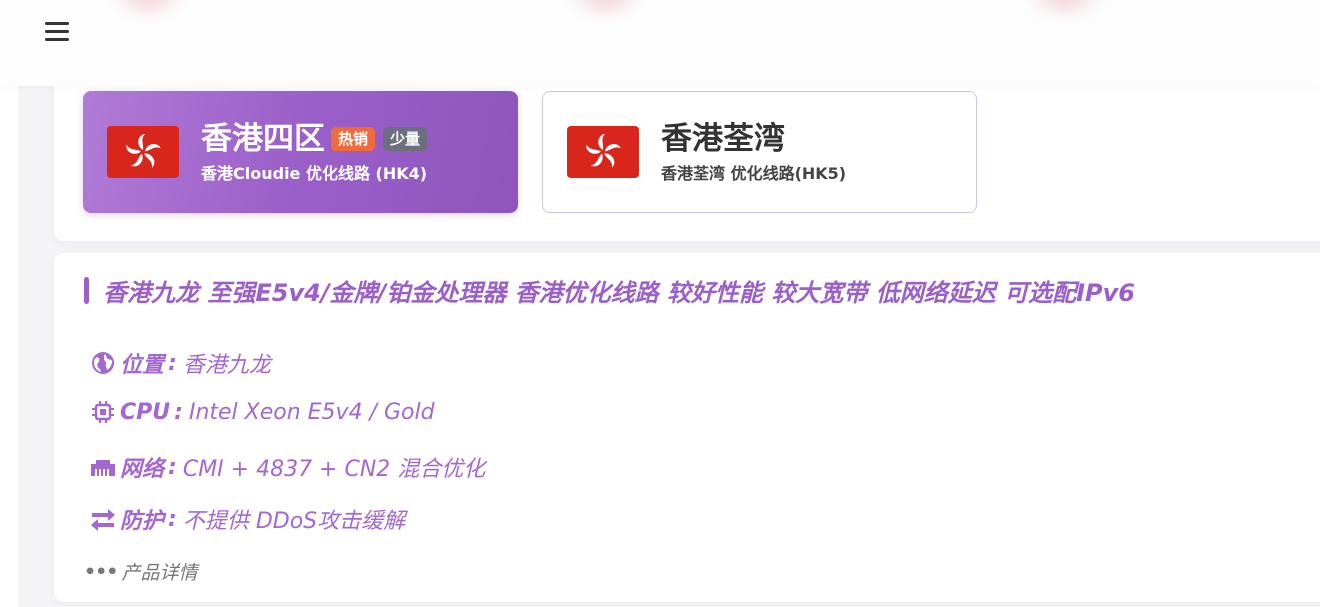  Describe the element at coordinates (103, 412) in the screenshot. I see `cpu-chip-icon` at that location.